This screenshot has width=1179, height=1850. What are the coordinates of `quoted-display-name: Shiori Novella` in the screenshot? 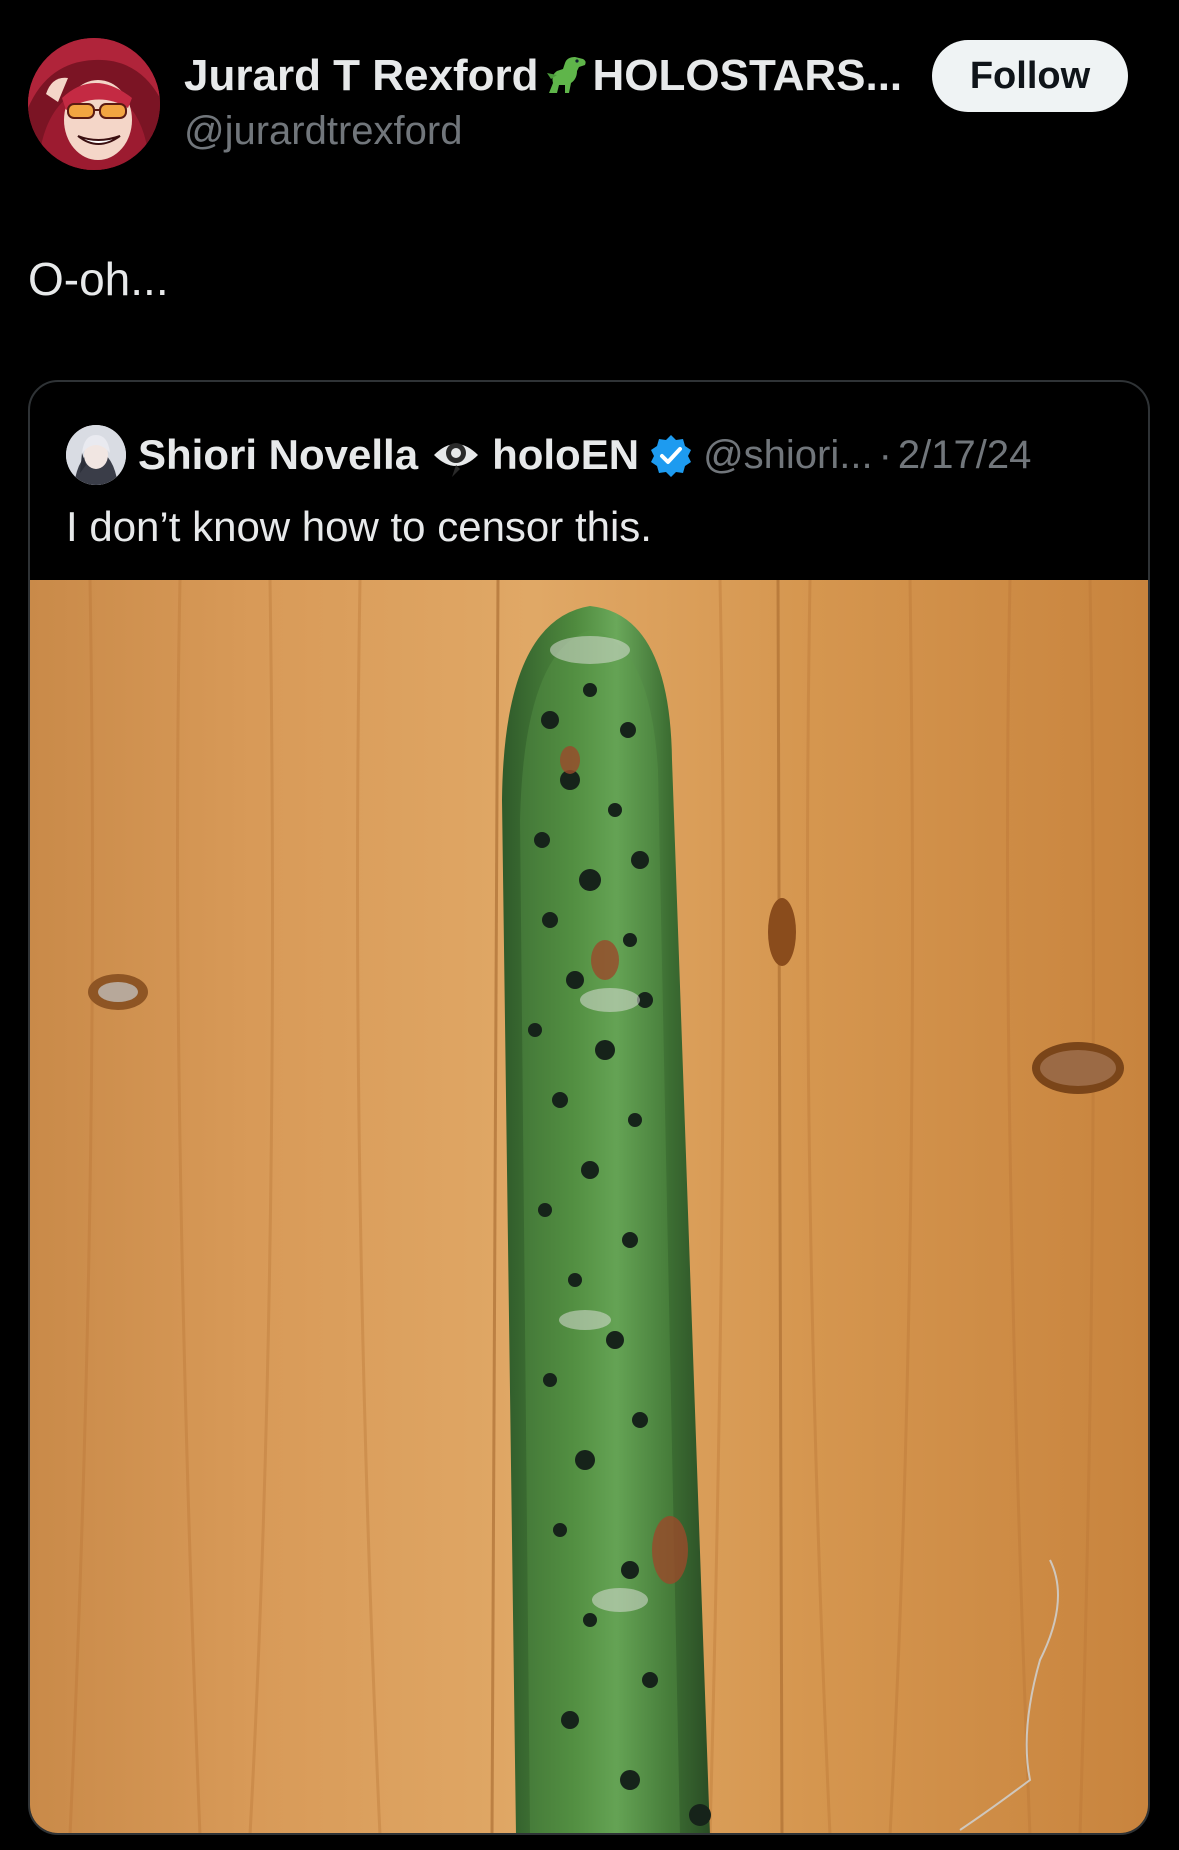 It's located at (278, 455).